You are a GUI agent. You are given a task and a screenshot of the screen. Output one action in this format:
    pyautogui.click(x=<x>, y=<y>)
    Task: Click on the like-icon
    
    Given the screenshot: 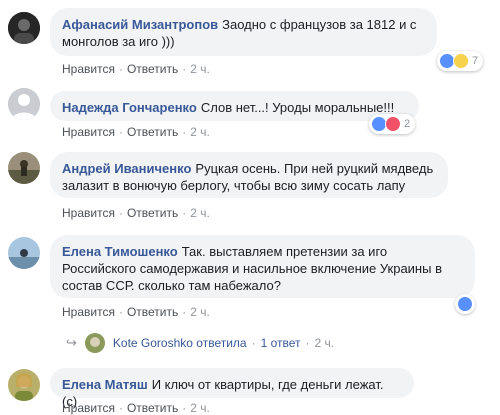 What is the action you would take?
    pyautogui.click(x=465, y=304)
    